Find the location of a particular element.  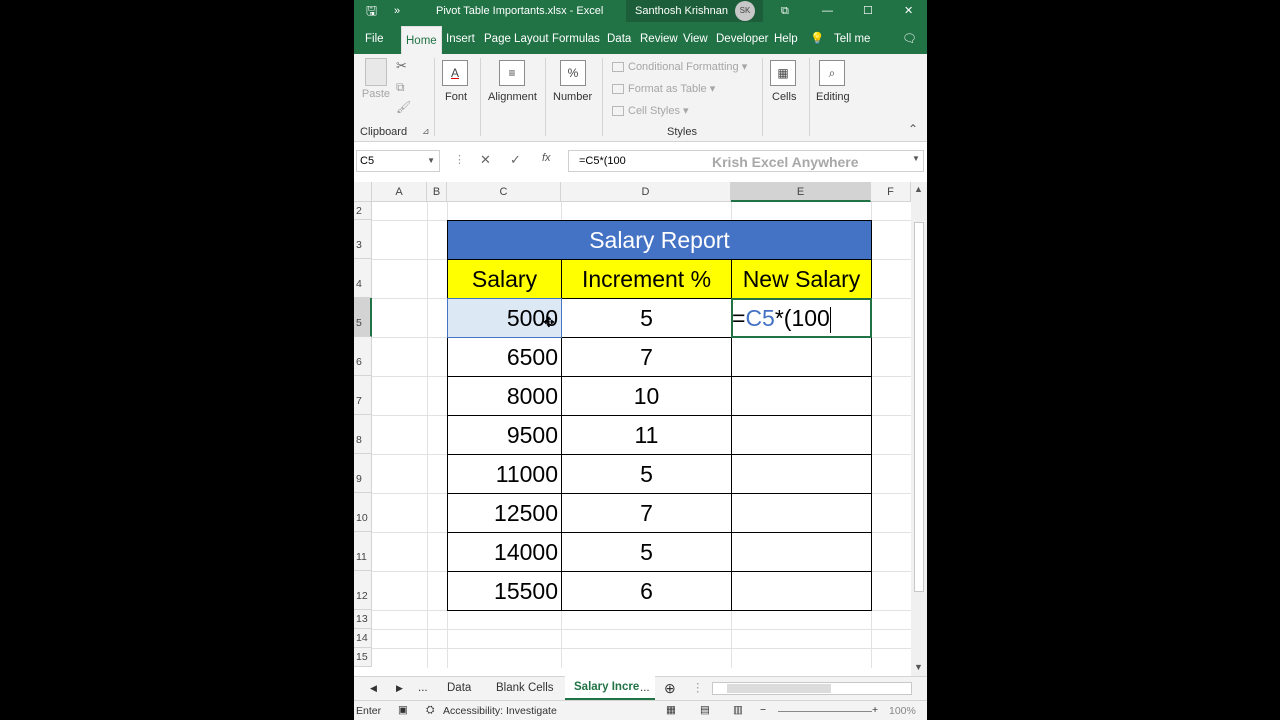

row-header-13: 13 is located at coordinates (363, 619).